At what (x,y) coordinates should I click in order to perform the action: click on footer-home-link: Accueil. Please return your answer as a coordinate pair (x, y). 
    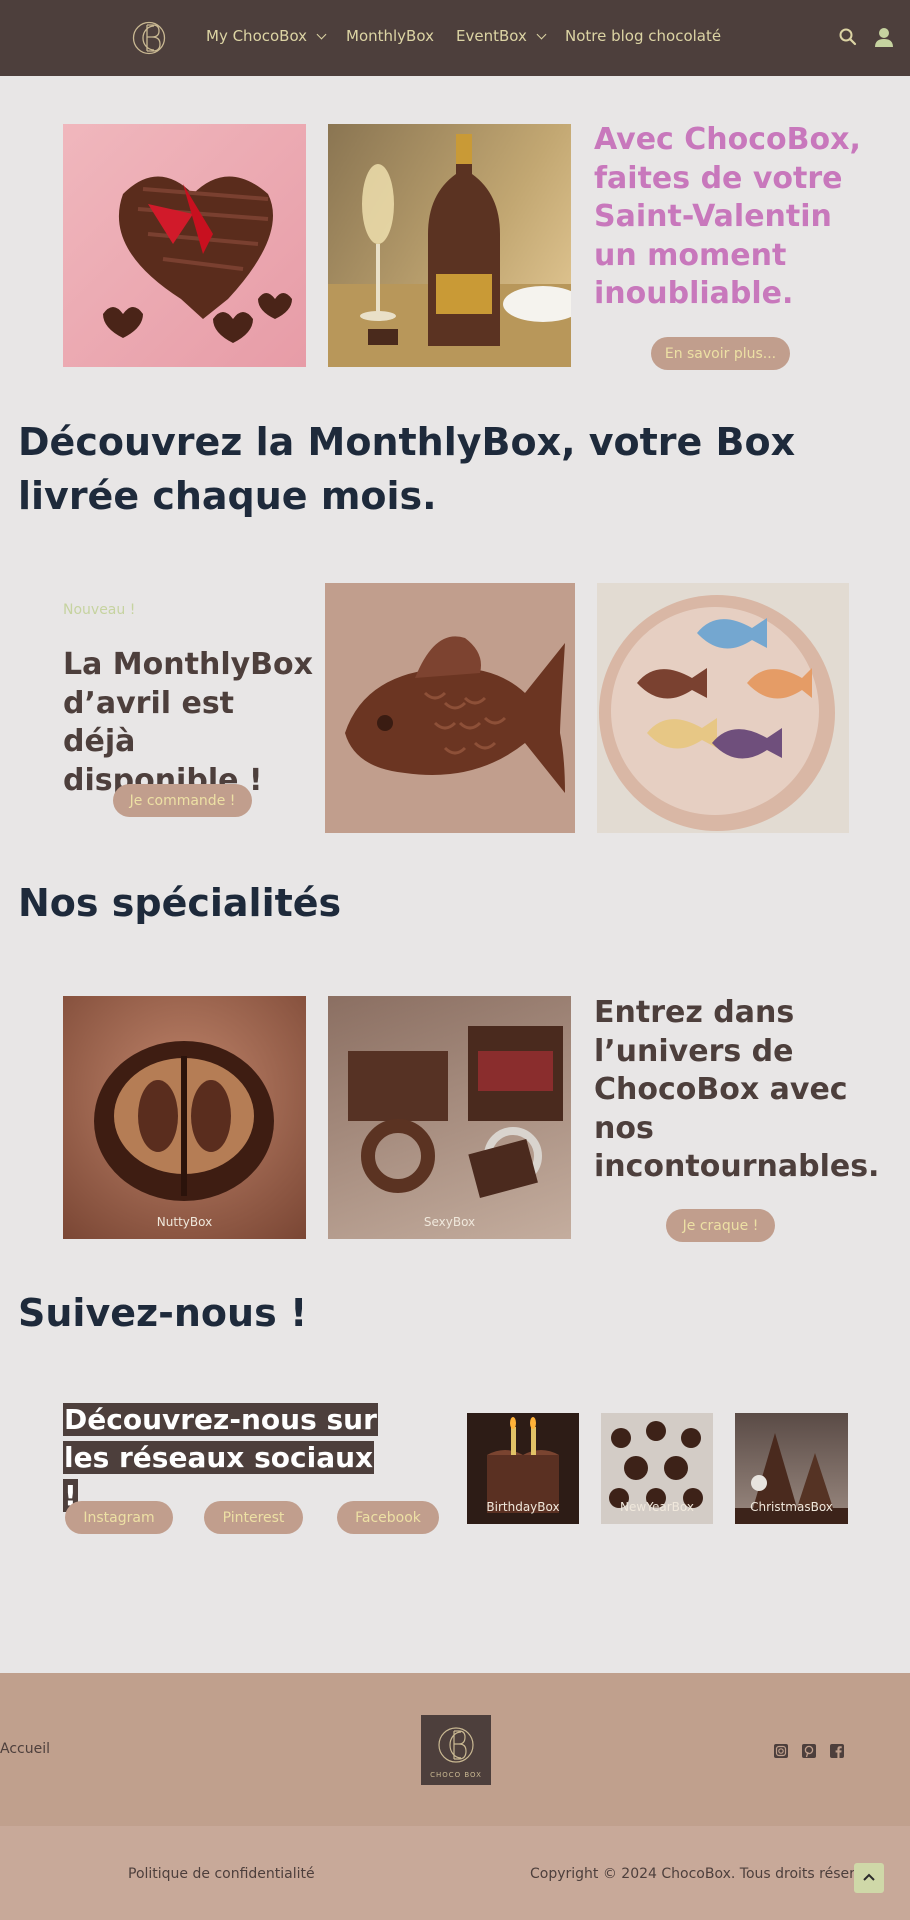
    Looking at the image, I should click on (25, 1749).